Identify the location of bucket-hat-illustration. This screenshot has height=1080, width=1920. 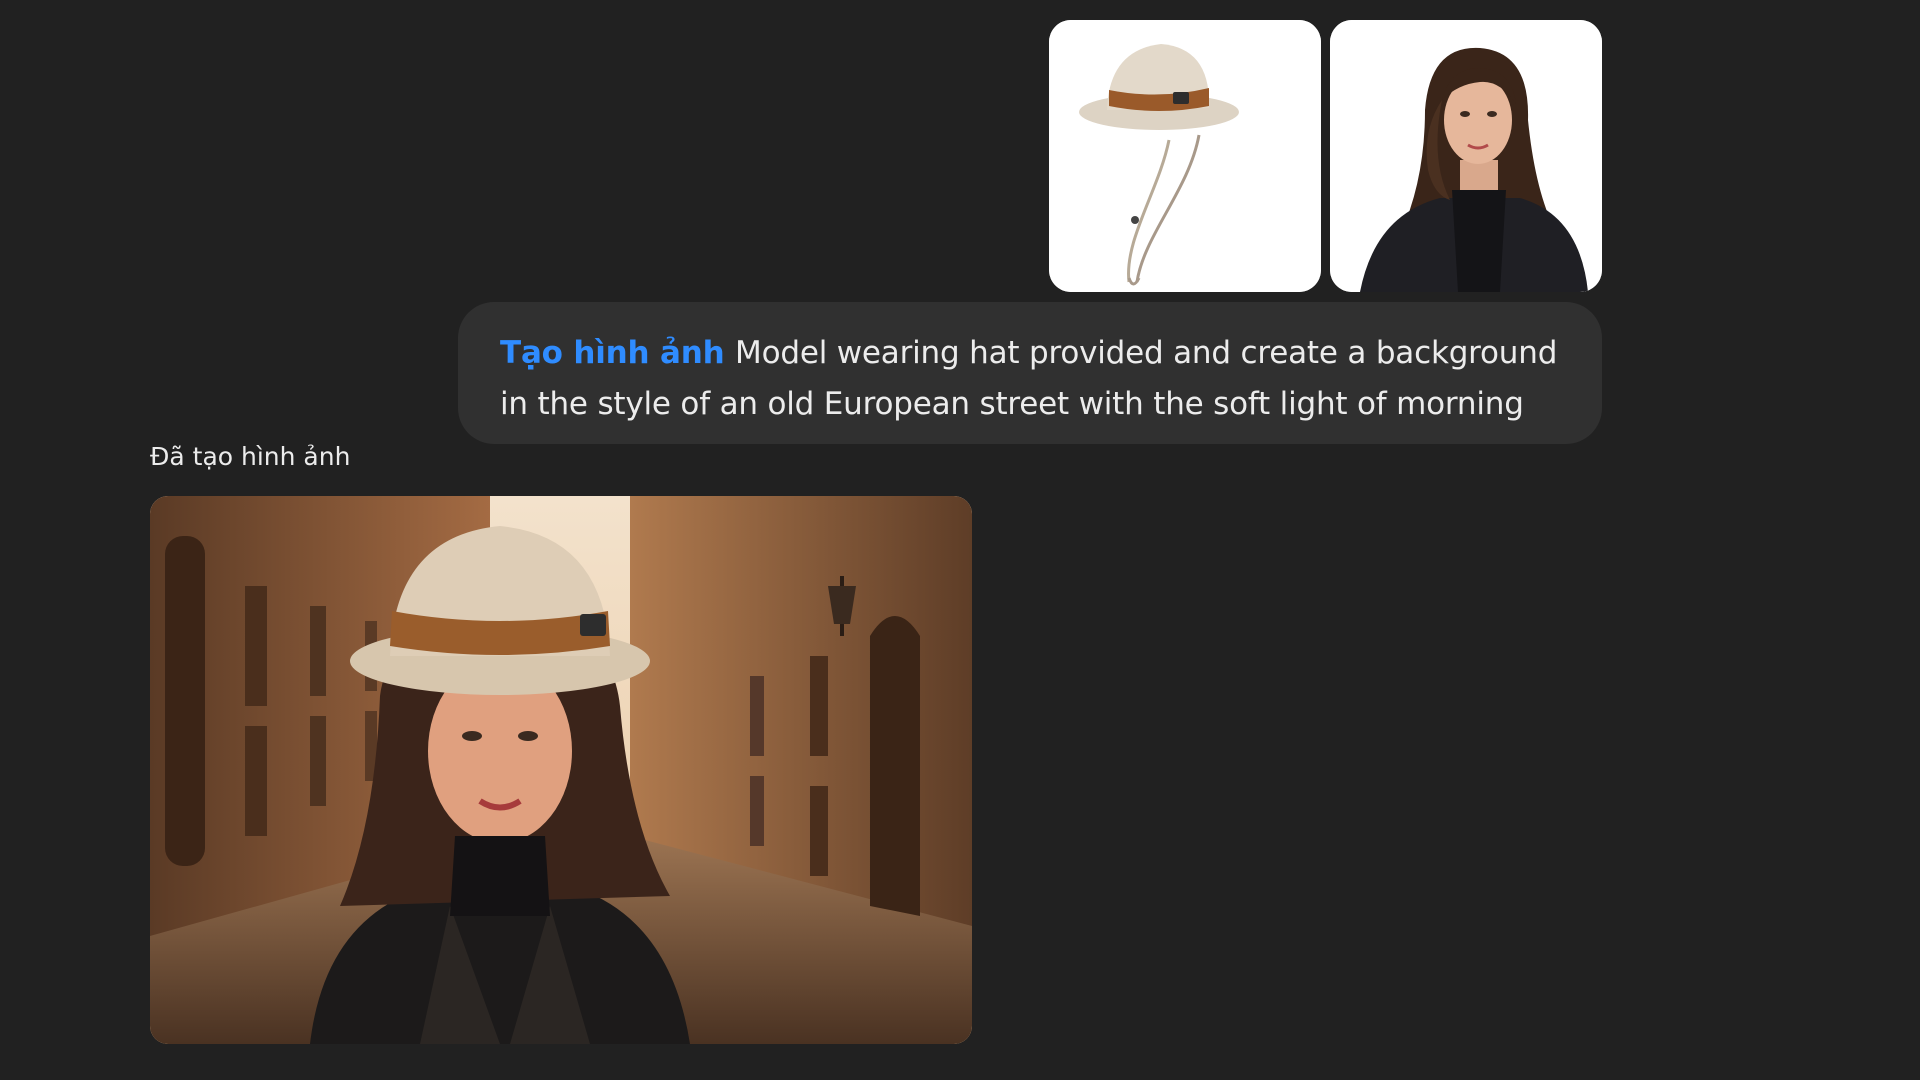
(1185, 156).